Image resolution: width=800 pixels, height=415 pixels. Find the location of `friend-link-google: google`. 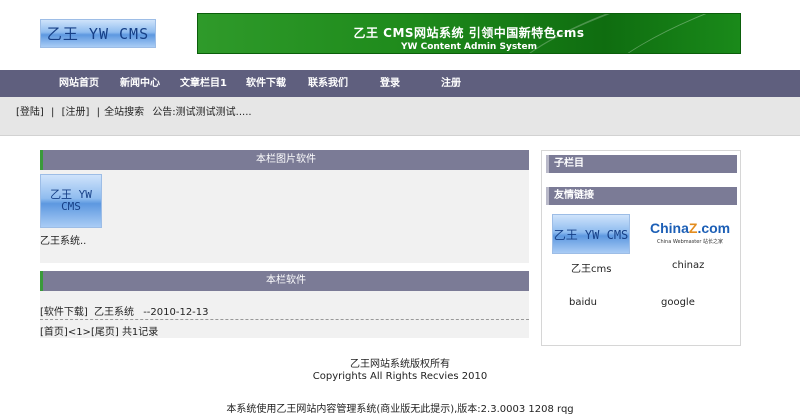

friend-link-google: google is located at coordinates (678, 302).